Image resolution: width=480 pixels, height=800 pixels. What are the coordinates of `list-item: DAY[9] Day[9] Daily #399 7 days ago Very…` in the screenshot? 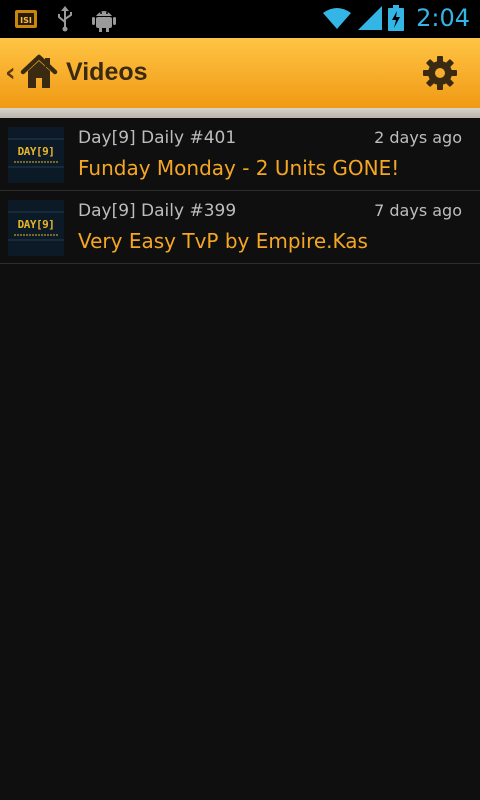 It's located at (240, 227).